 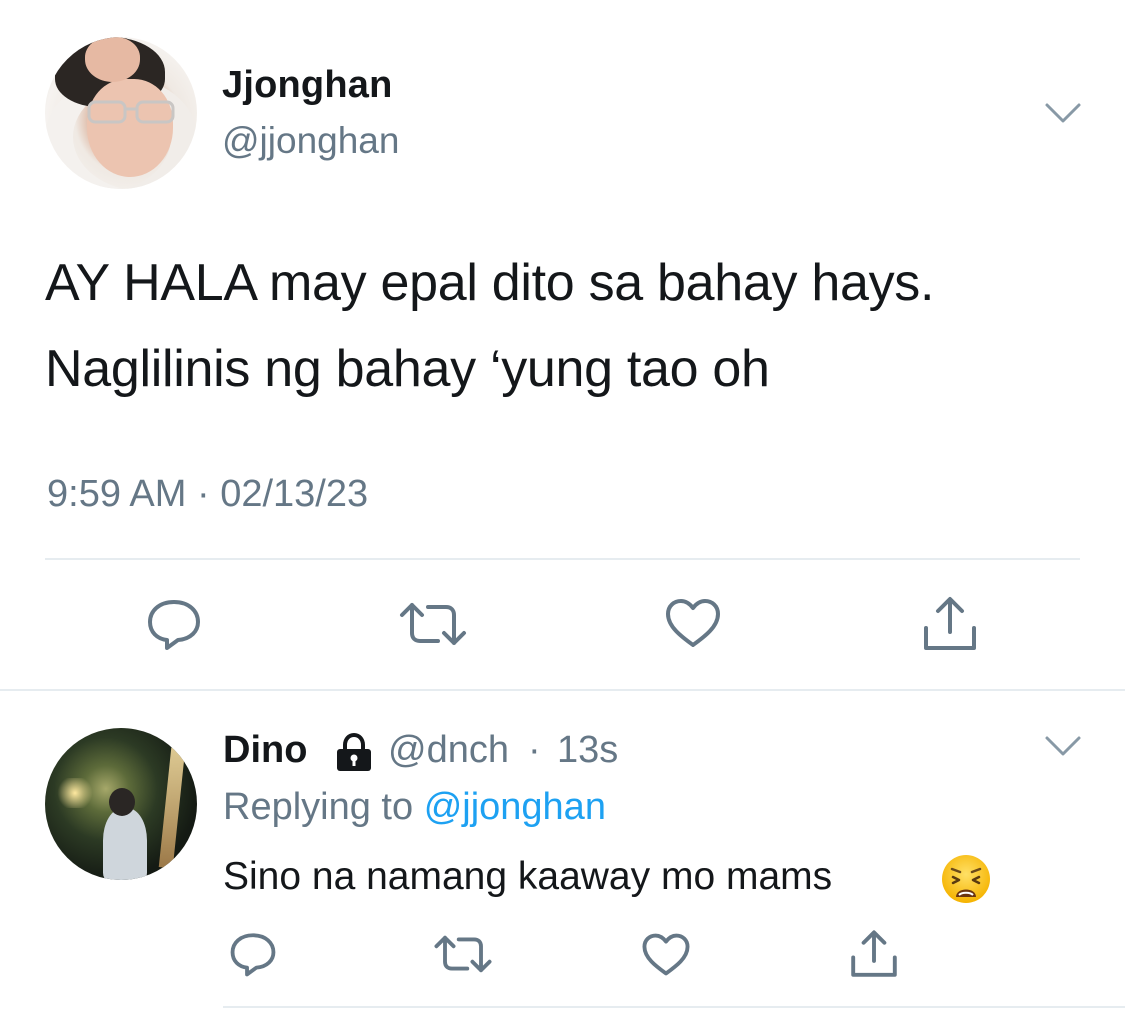 What do you see at coordinates (265, 750) in the screenshot?
I see `display-name: Dino` at bounding box center [265, 750].